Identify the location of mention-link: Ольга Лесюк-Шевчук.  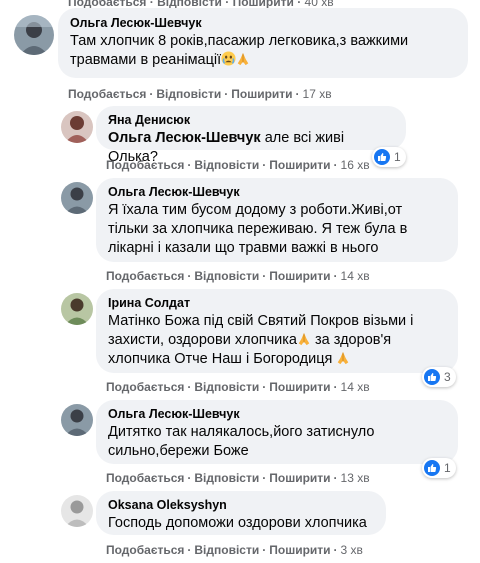
(184, 138).